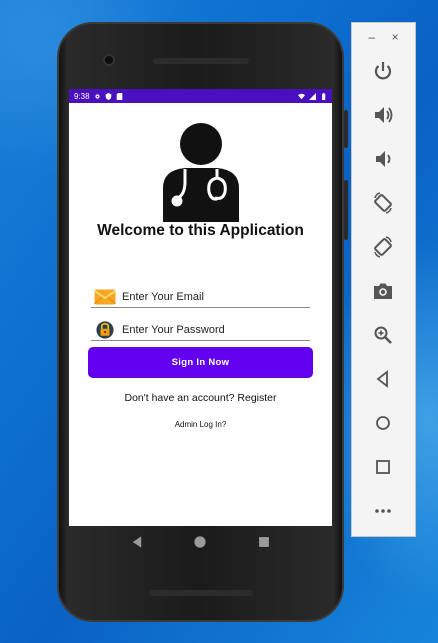 The image size is (438, 643). I want to click on register-link: Don't have an account? Register, so click(200, 398).